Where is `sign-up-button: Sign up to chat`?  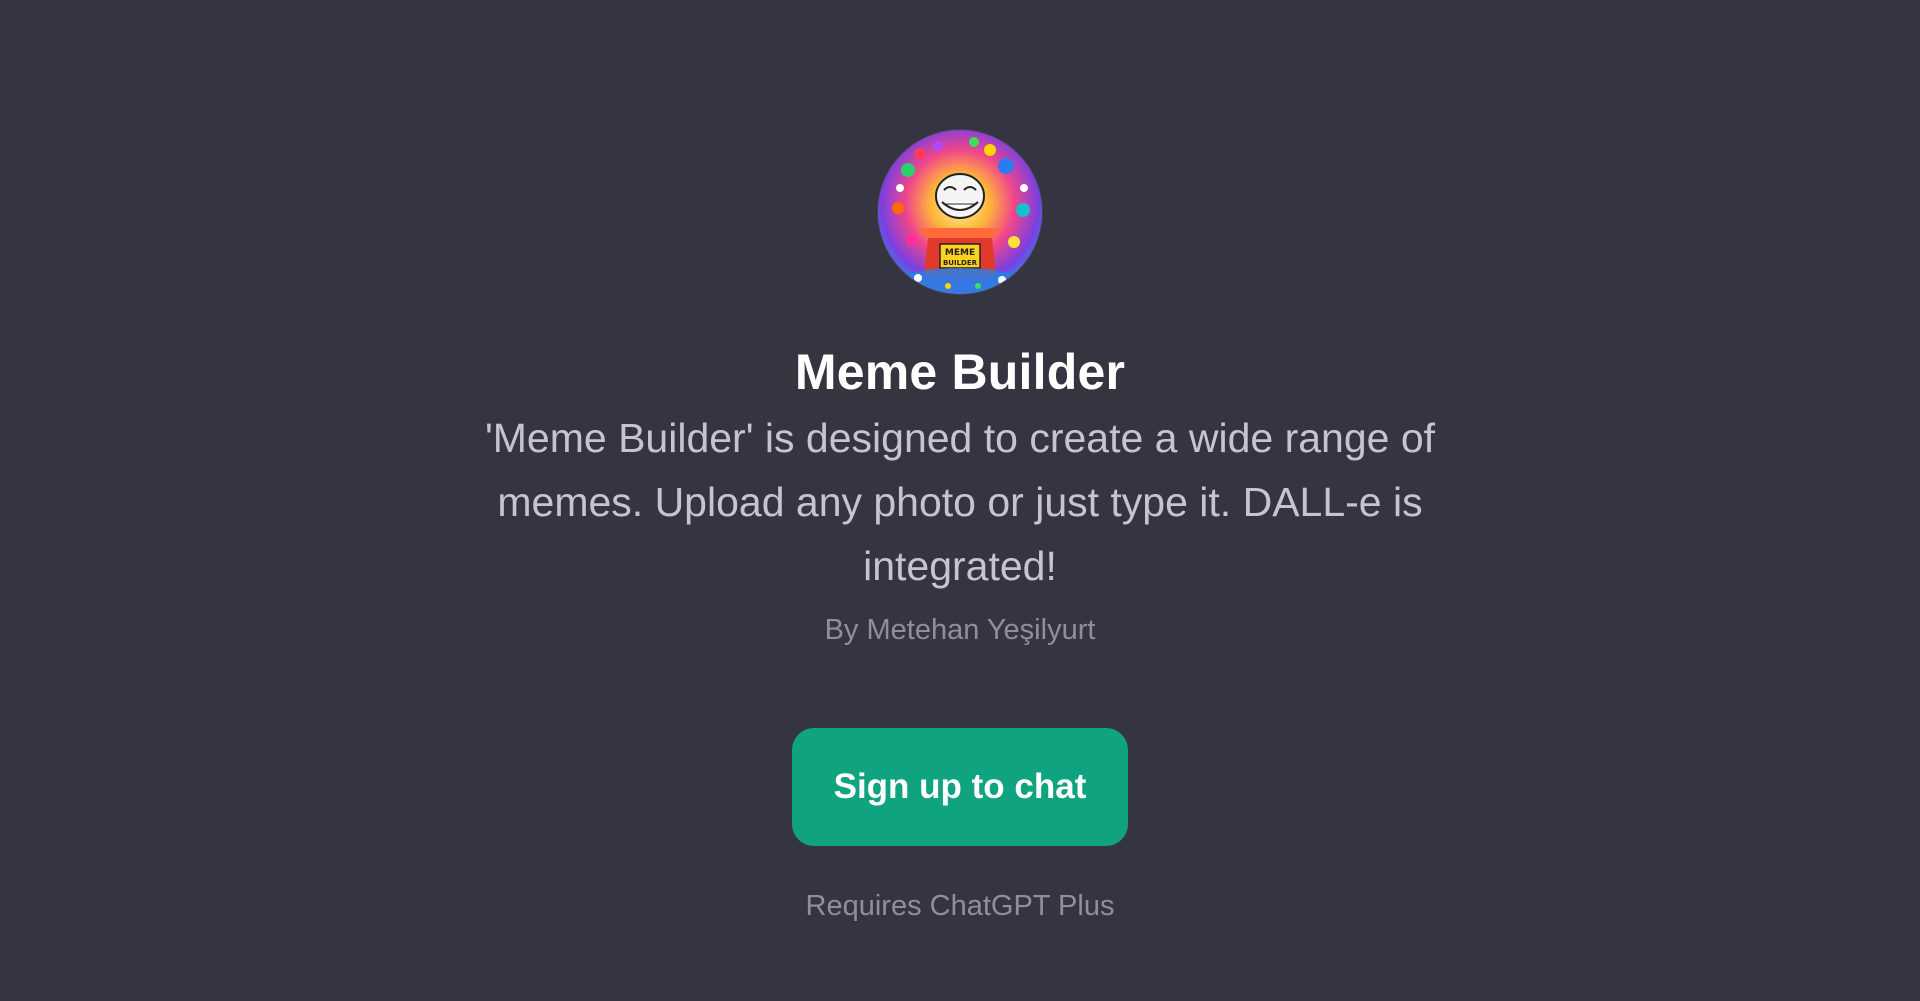
sign-up-button: Sign up to chat is located at coordinates (960, 787).